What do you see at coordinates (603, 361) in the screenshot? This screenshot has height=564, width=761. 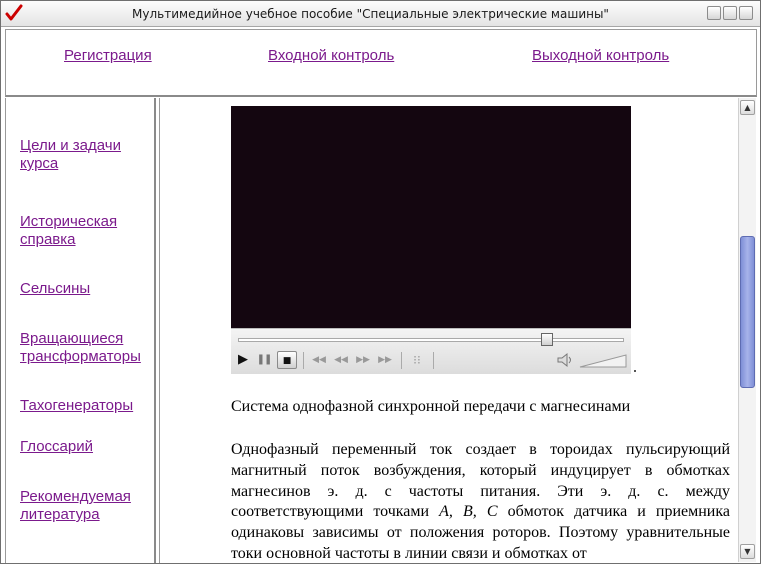 I see `volume-slider` at bounding box center [603, 361].